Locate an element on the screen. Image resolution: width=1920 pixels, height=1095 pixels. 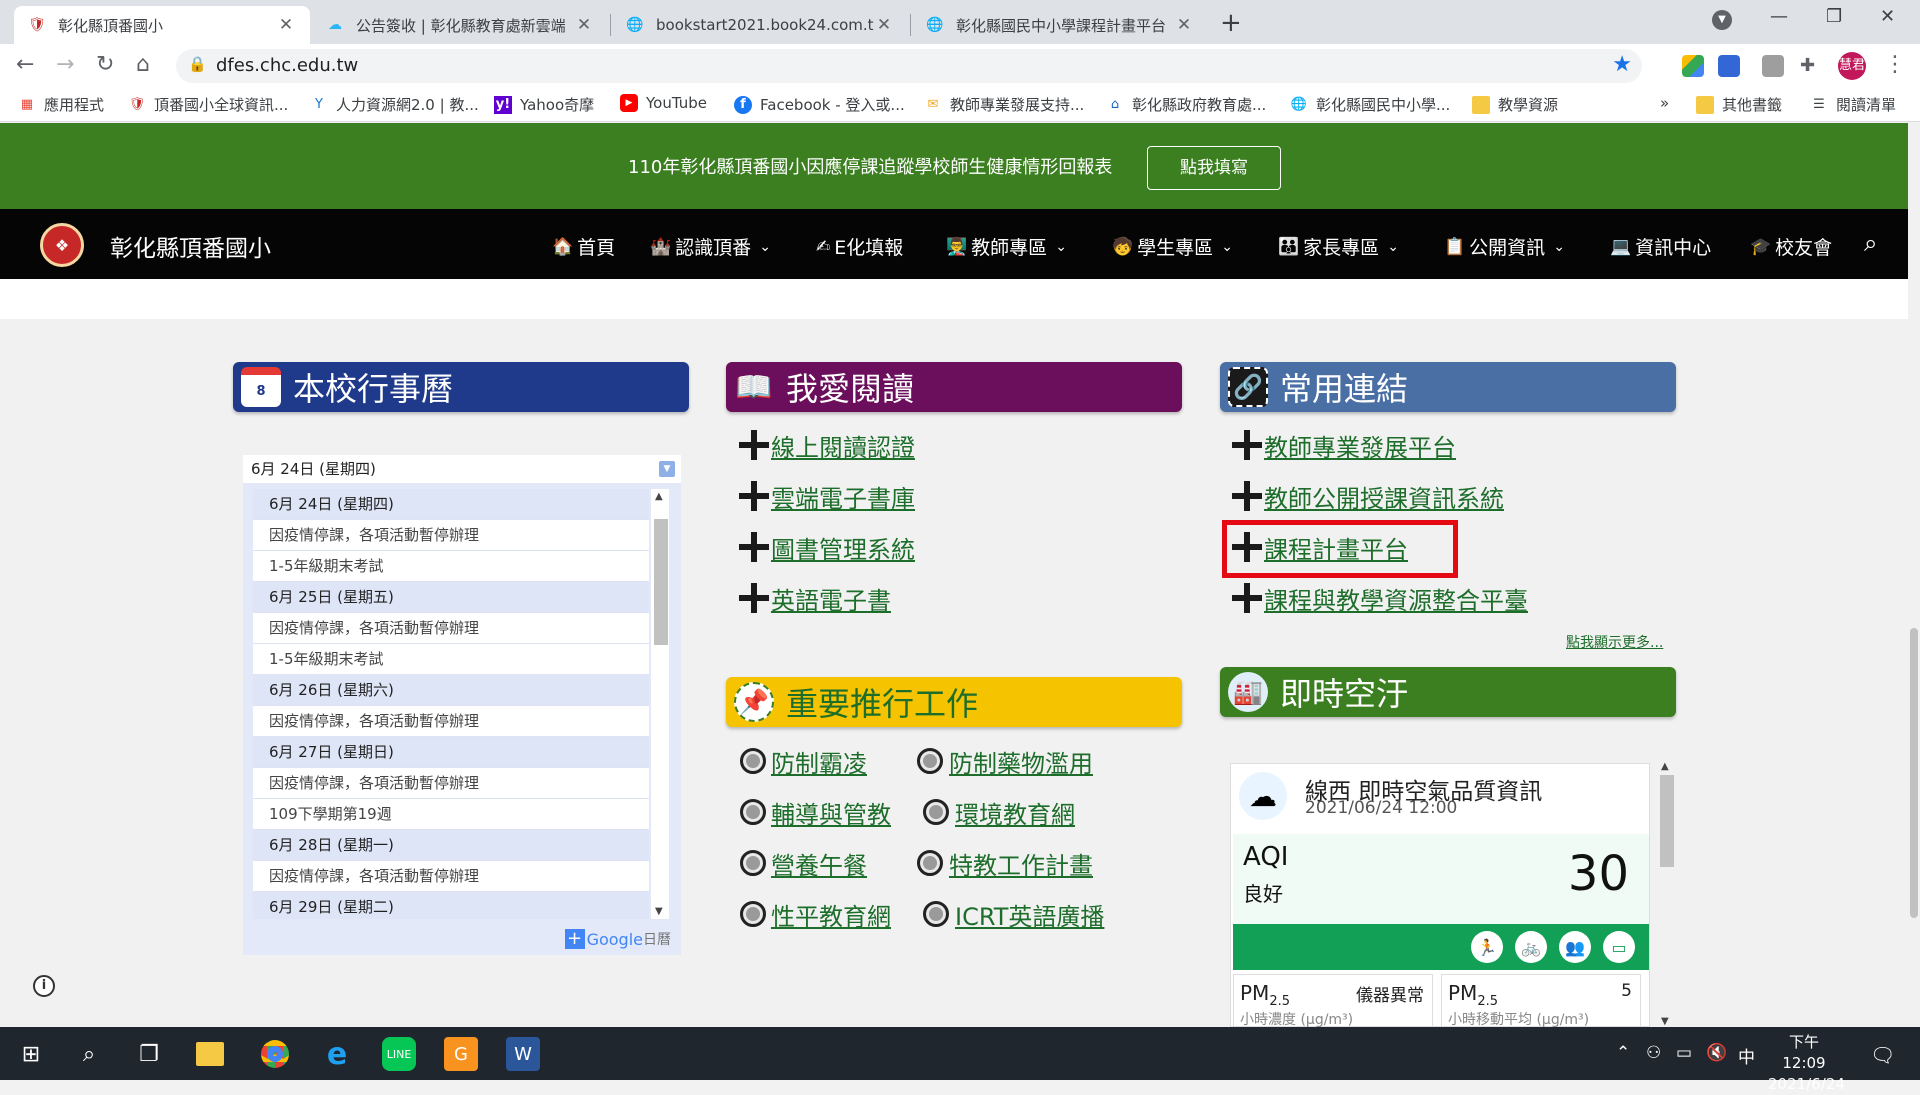
bookmarks-overflow-button: » is located at coordinates (1664, 103).